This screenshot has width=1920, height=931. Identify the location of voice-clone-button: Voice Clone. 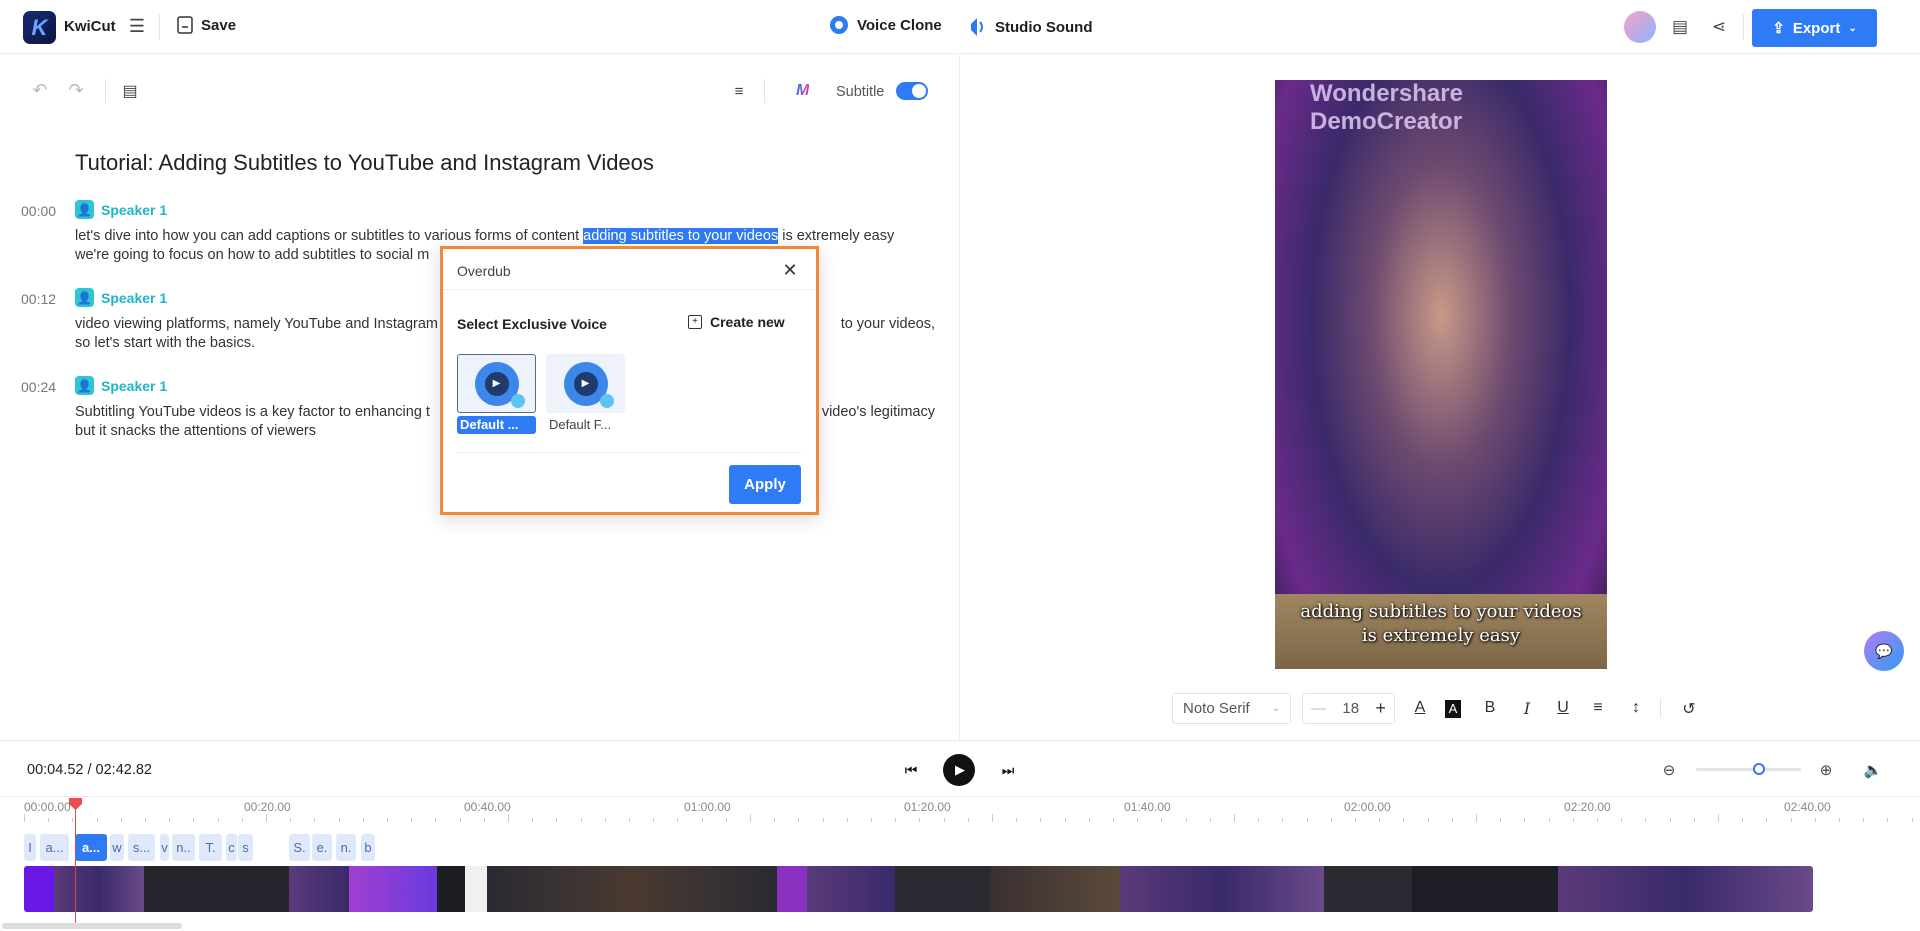
(886, 25).